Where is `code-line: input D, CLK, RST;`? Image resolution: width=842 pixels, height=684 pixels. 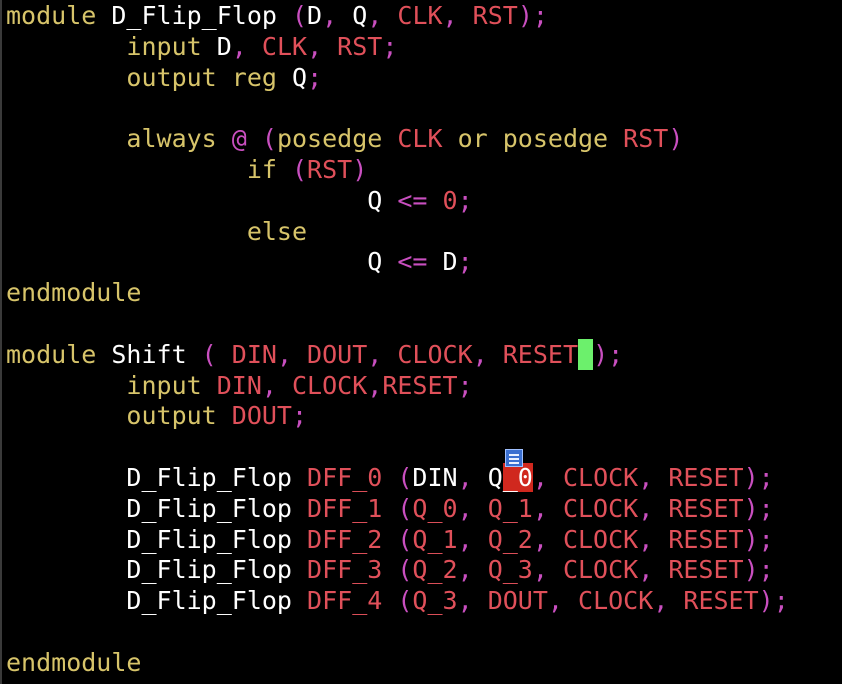 code-line: input D, CLK, RST; is located at coordinates (201, 46).